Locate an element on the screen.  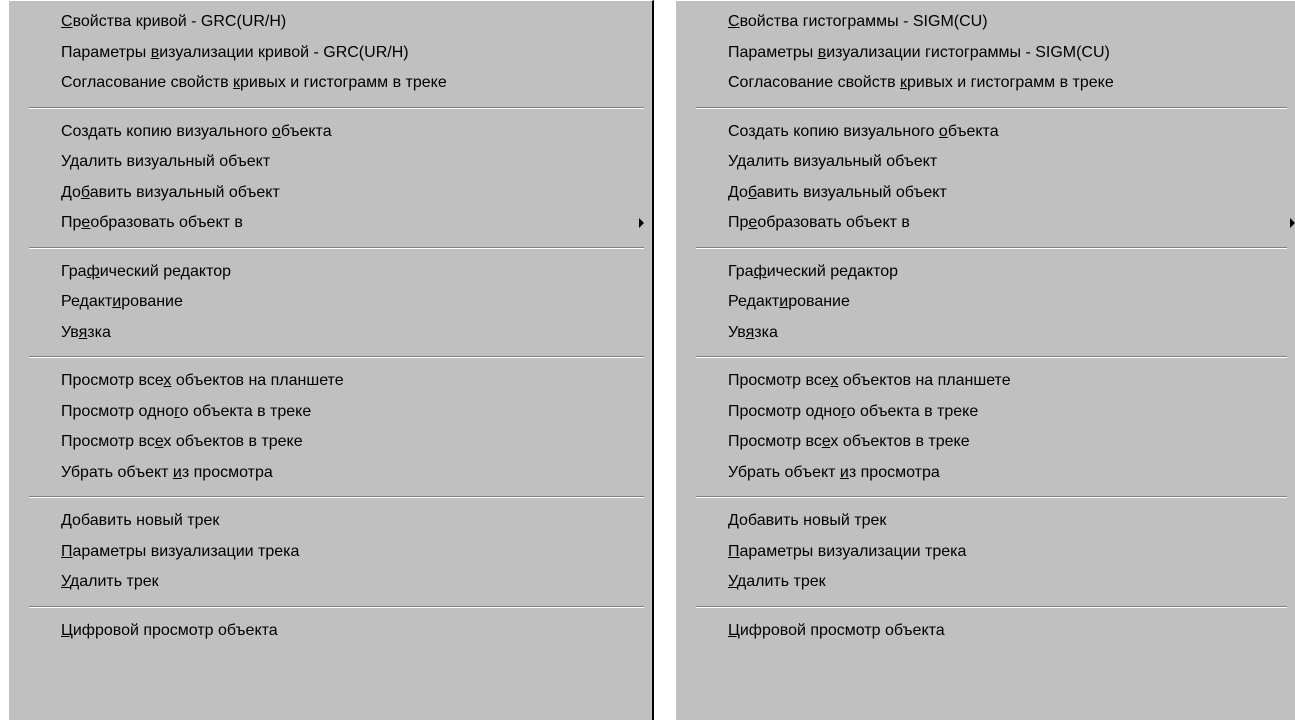
menu-item-label-suffix: войства гистограммы - SIGM(CU) is located at coordinates (863, 21).